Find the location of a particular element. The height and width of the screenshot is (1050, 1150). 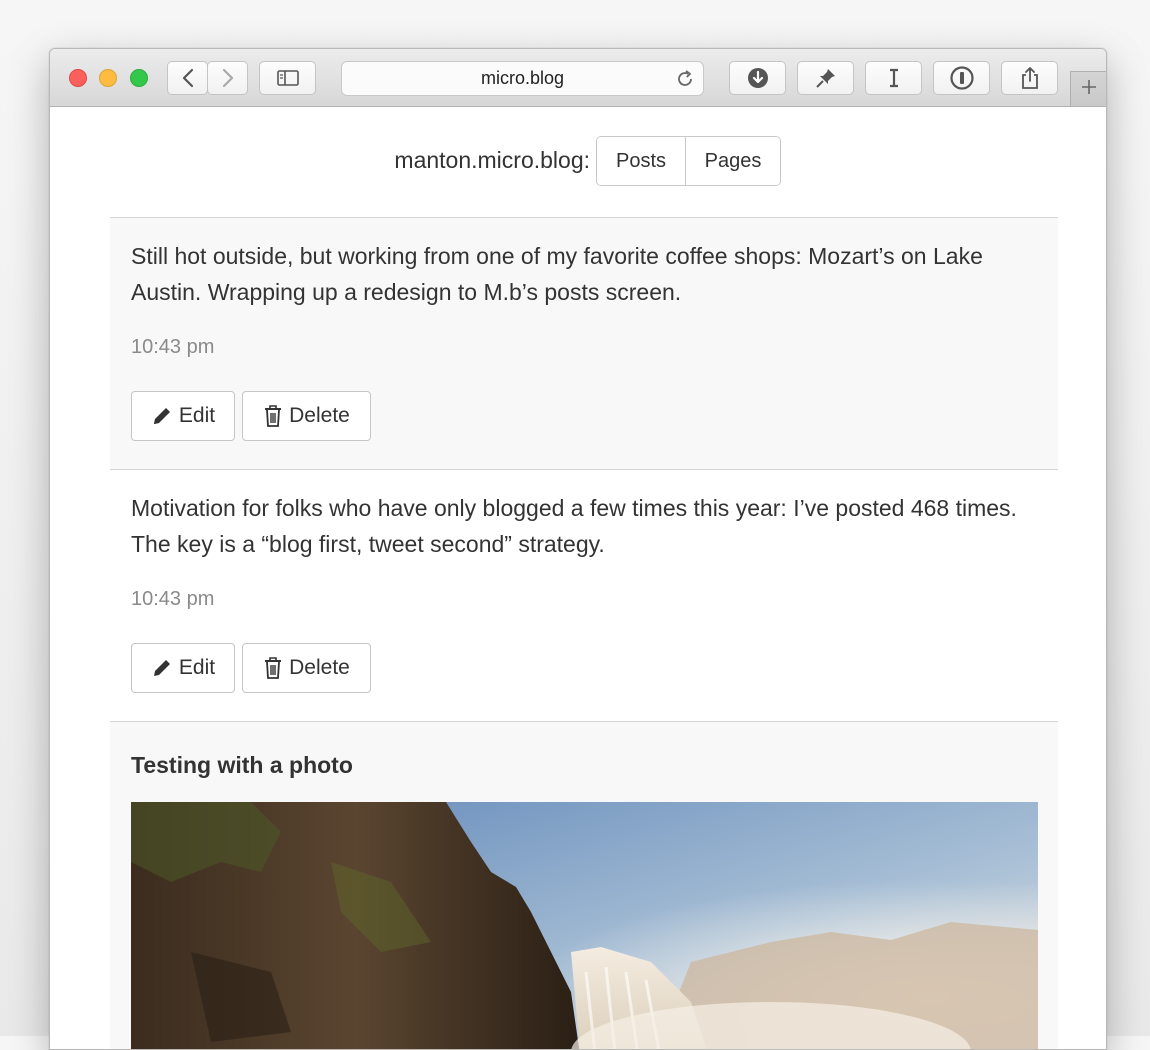

1password-button is located at coordinates (961, 78).